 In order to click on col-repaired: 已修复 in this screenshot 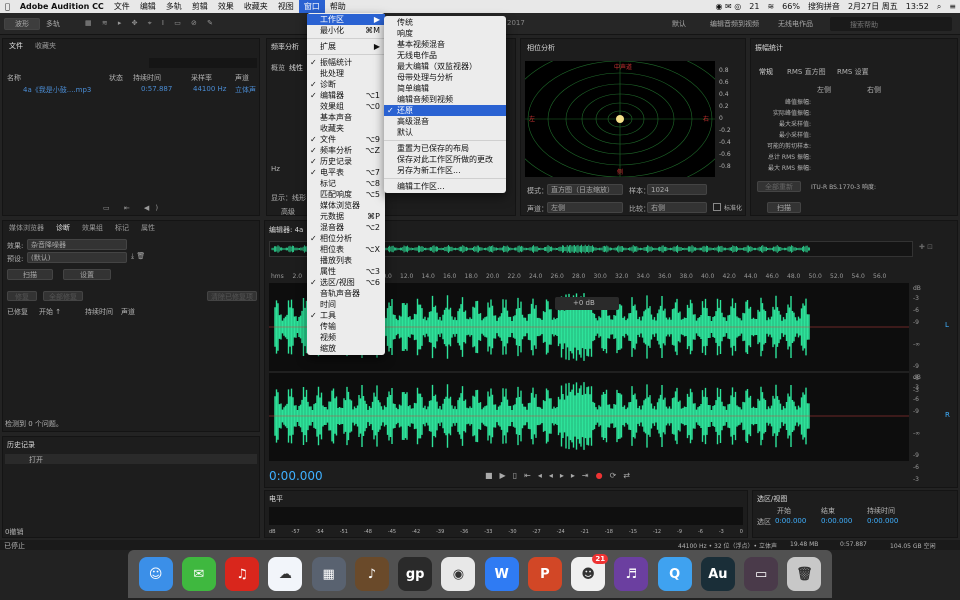, I will do `click(17, 312)`.